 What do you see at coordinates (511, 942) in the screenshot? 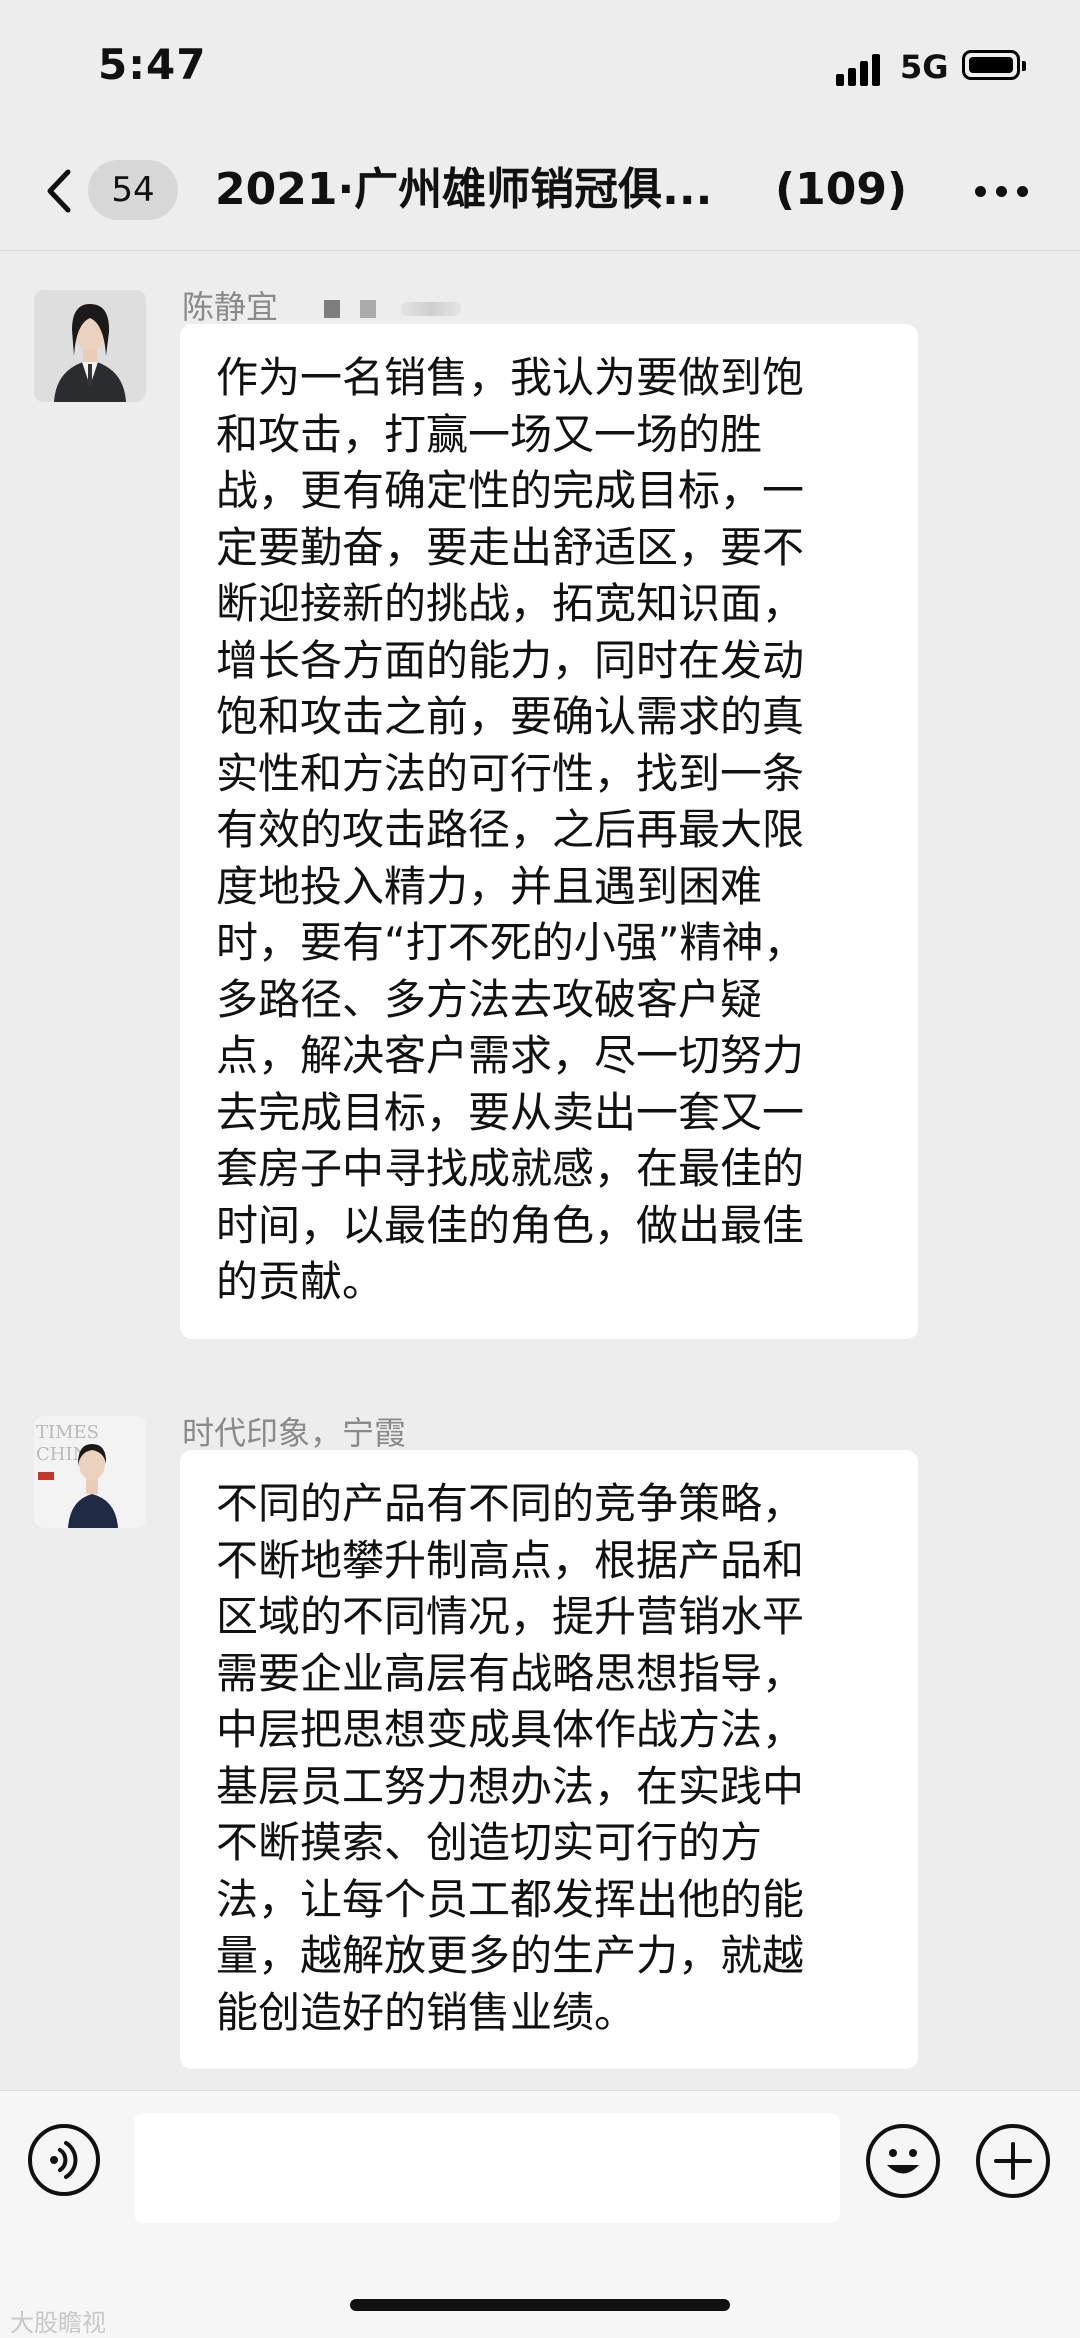
I see `message-line: 时，要有“打不死的小强”精神，` at bounding box center [511, 942].